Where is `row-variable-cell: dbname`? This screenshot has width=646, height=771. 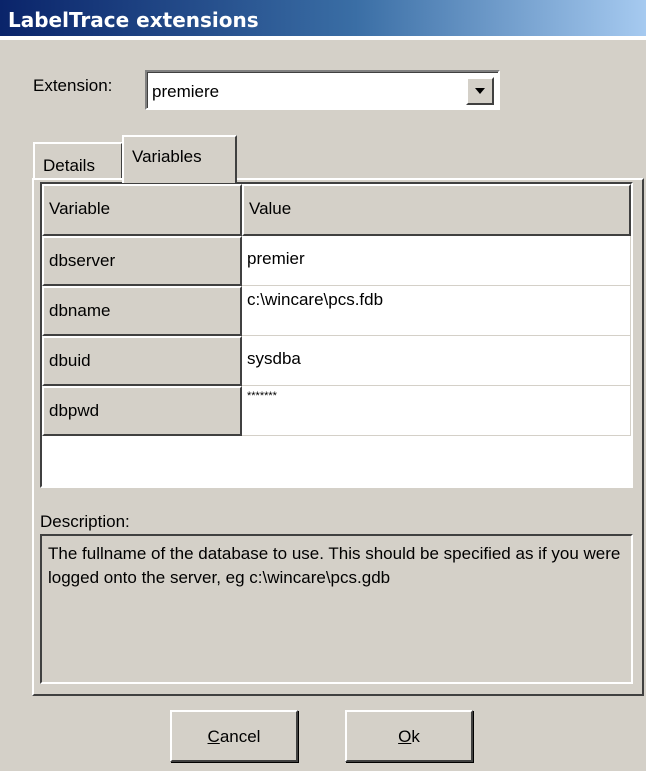
row-variable-cell: dbname is located at coordinates (142, 311).